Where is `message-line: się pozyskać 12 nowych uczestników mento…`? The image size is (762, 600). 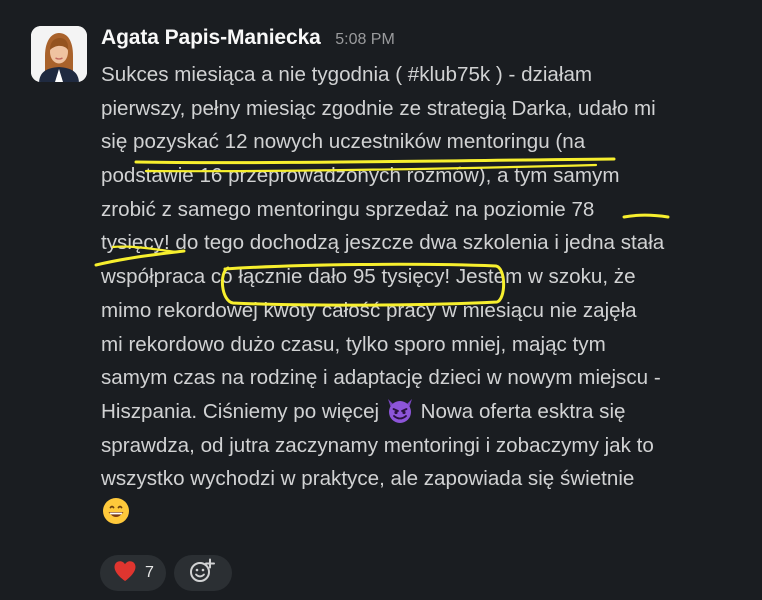
message-line: się pozyskać 12 nowych uczestników mento… is located at coordinates (343, 142).